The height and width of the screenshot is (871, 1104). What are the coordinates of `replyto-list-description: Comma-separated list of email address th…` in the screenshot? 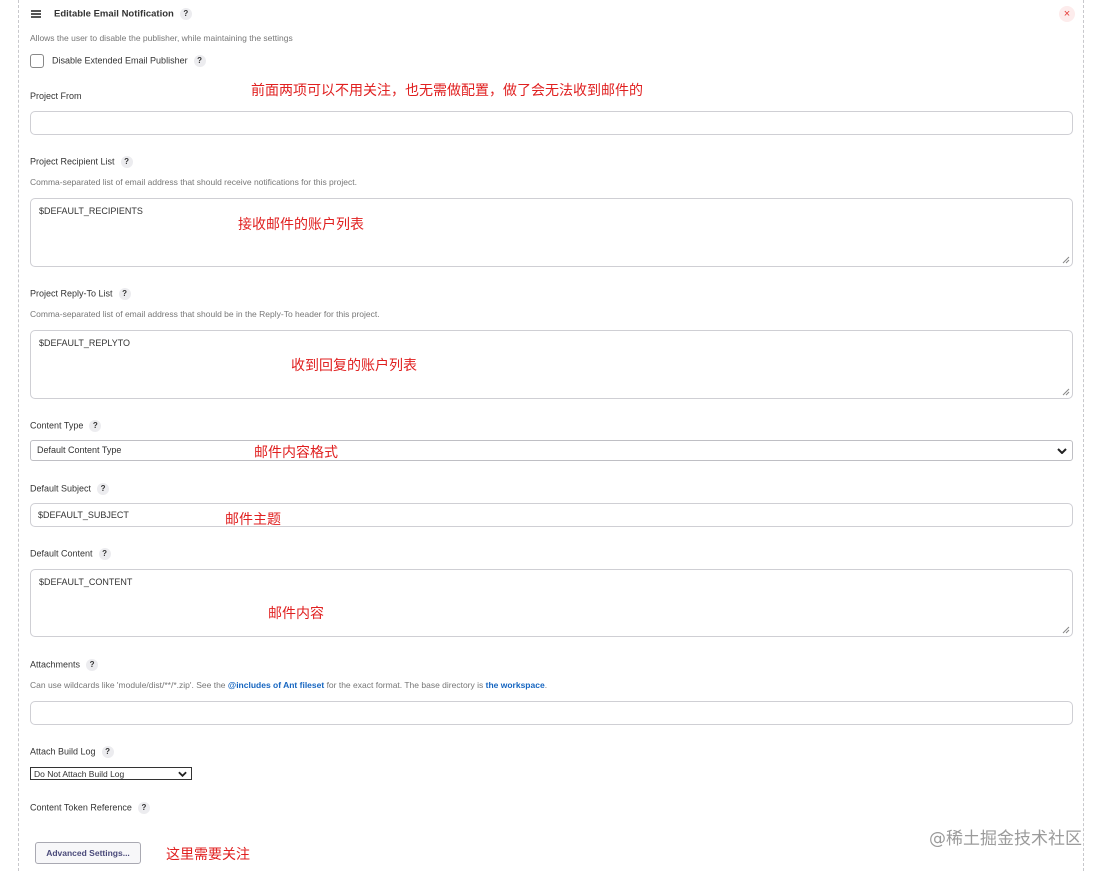 It's located at (205, 314).